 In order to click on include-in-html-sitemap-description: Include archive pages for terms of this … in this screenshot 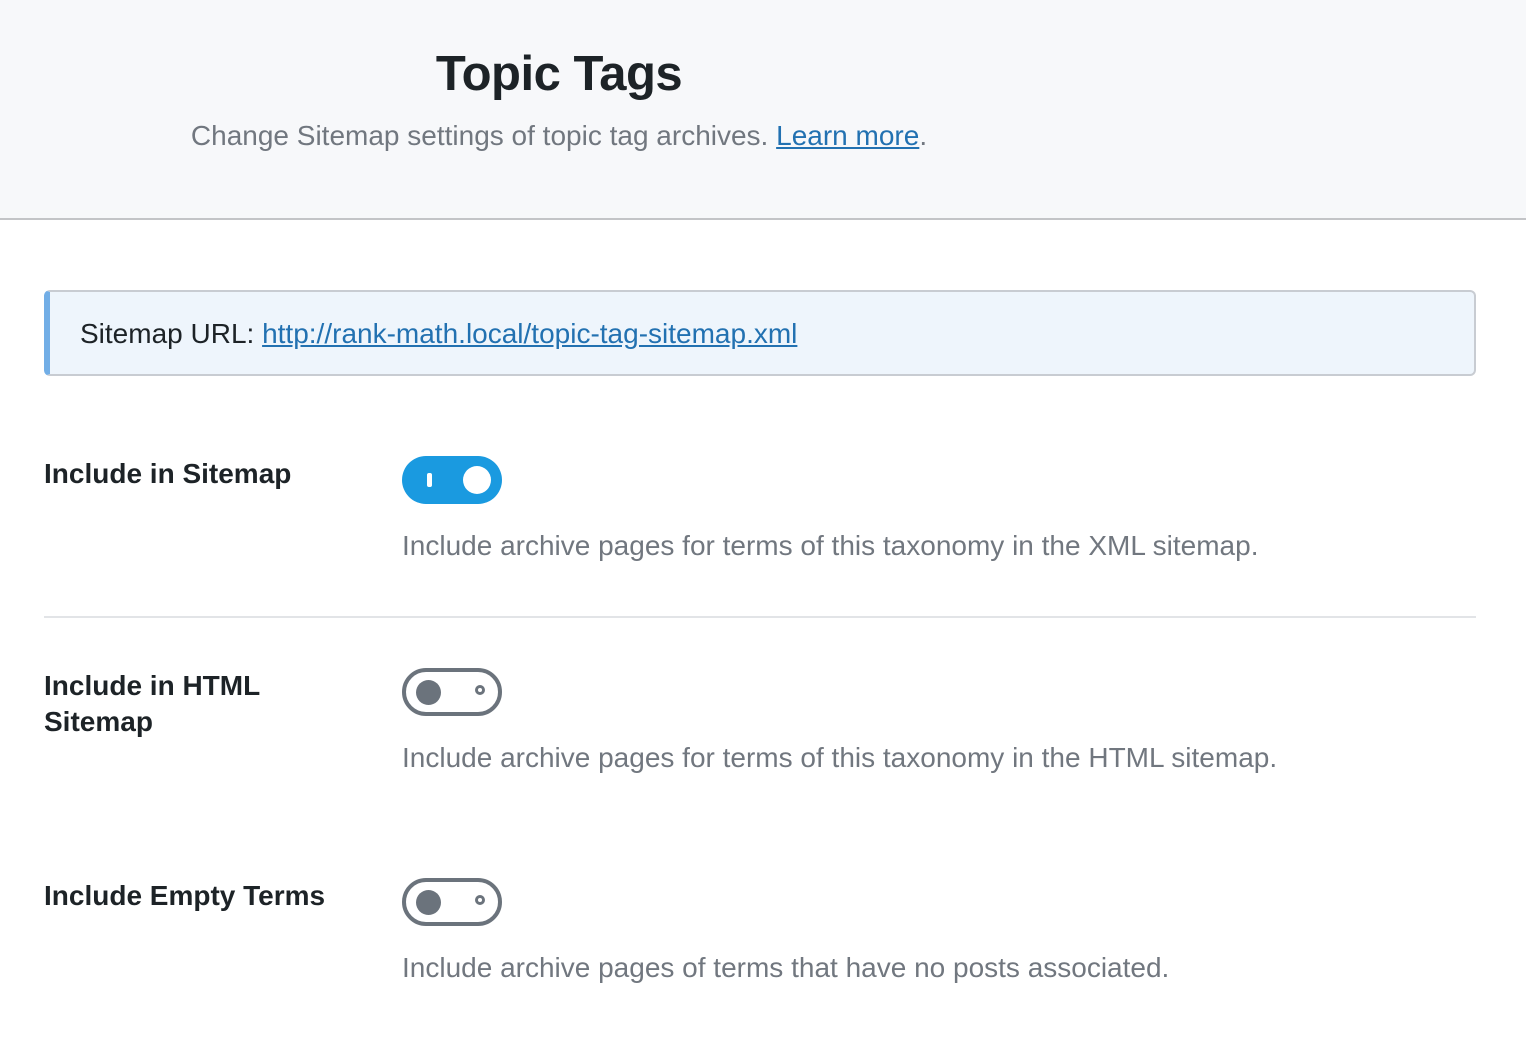, I will do `click(840, 757)`.